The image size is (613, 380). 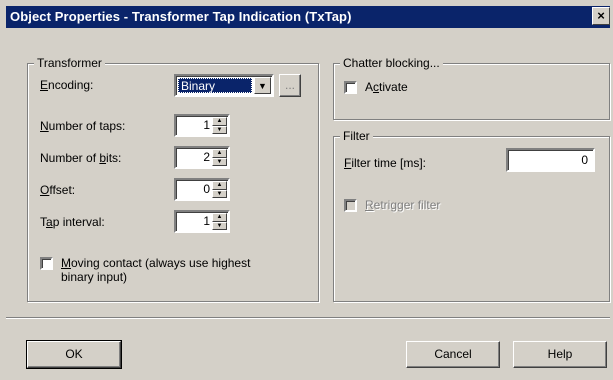 What do you see at coordinates (202, 189) in the screenshot?
I see `offset-stepper: 0 ▲ ▼` at bounding box center [202, 189].